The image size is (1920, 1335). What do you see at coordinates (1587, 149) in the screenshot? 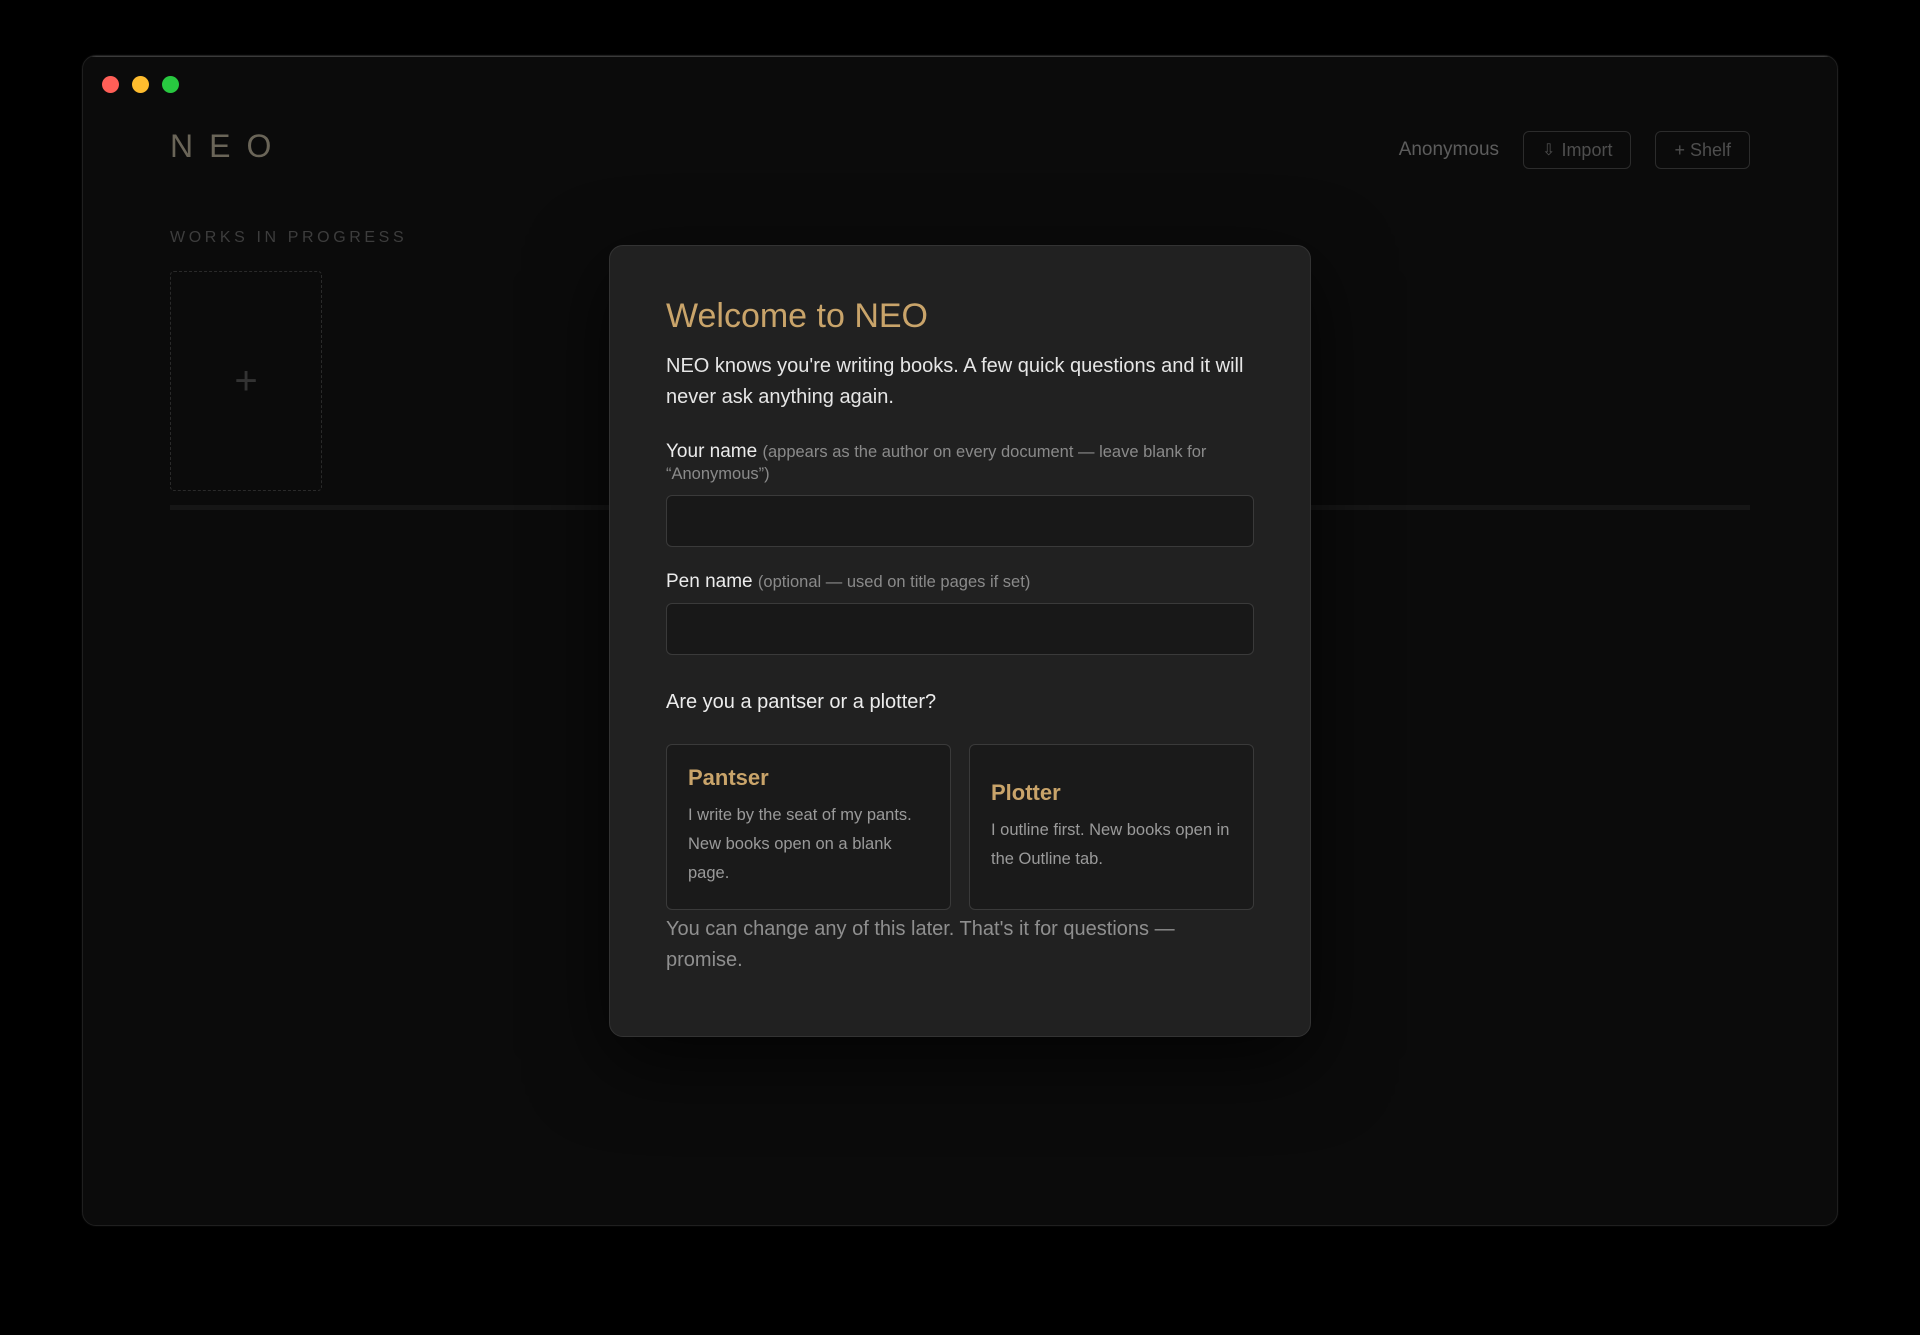
I see `import-button-label: Import` at bounding box center [1587, 149].